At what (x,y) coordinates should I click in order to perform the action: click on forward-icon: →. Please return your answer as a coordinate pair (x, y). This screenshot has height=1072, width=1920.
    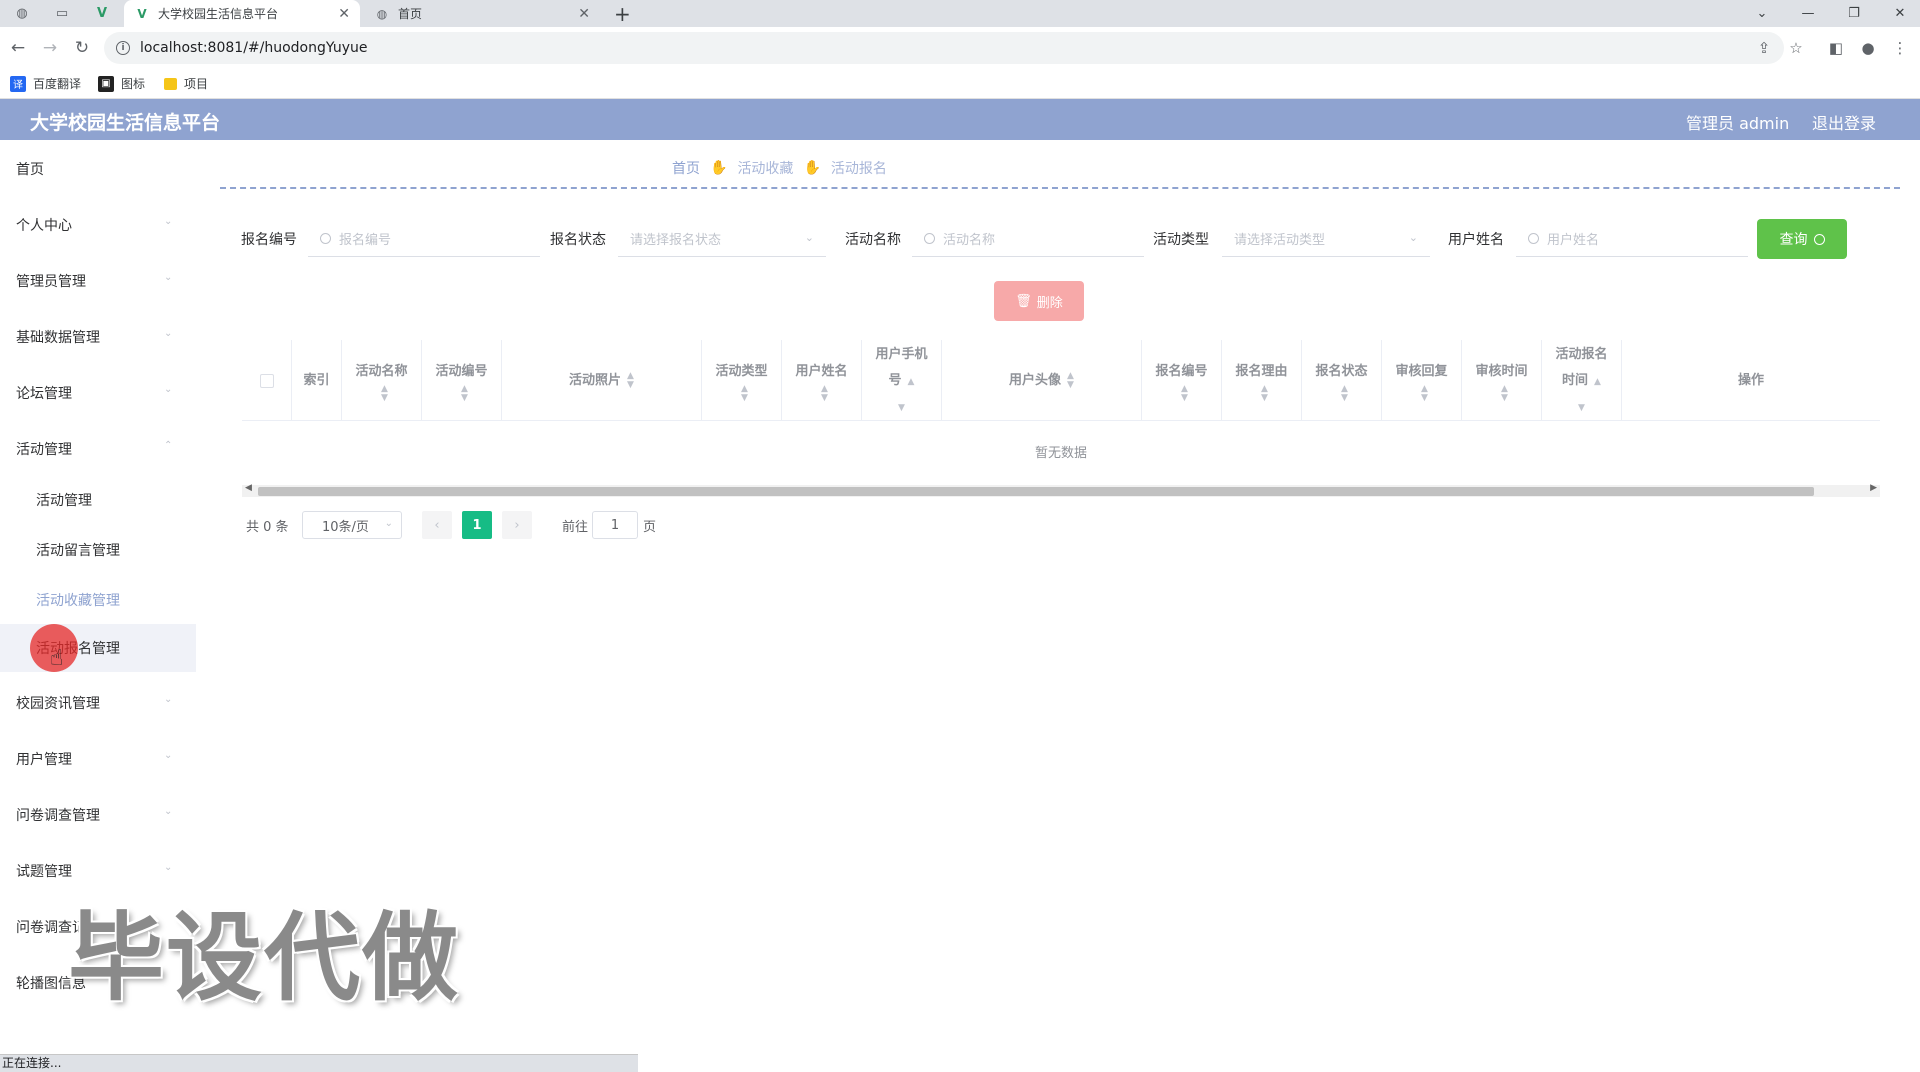
    Looking at the image, I should click on (50, 48).